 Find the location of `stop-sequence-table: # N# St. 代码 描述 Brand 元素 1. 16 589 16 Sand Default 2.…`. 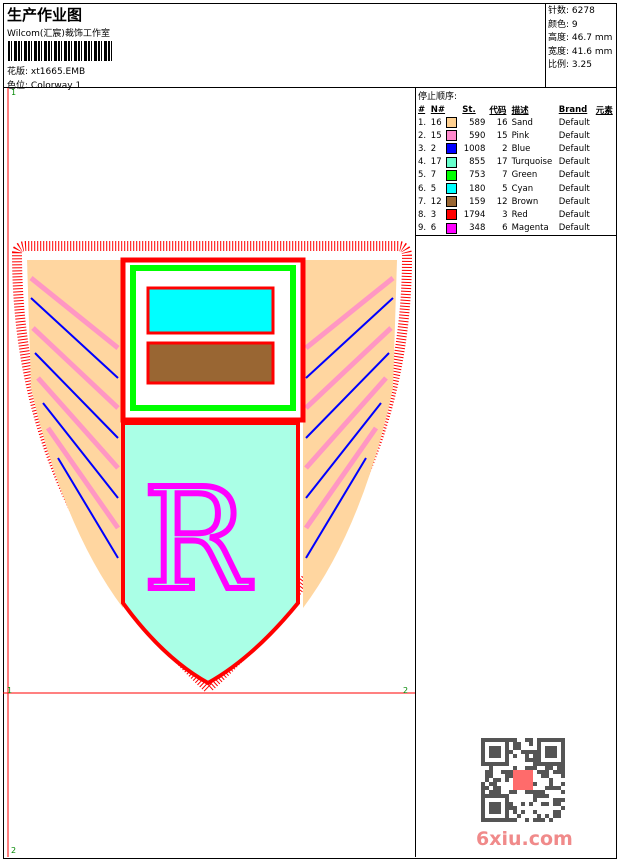

stop-sequence-table: # N# St. 代码 描述 Brand 元素 1. 16 589 16 Sand Default 2.… is located at coordinates (516, 169).